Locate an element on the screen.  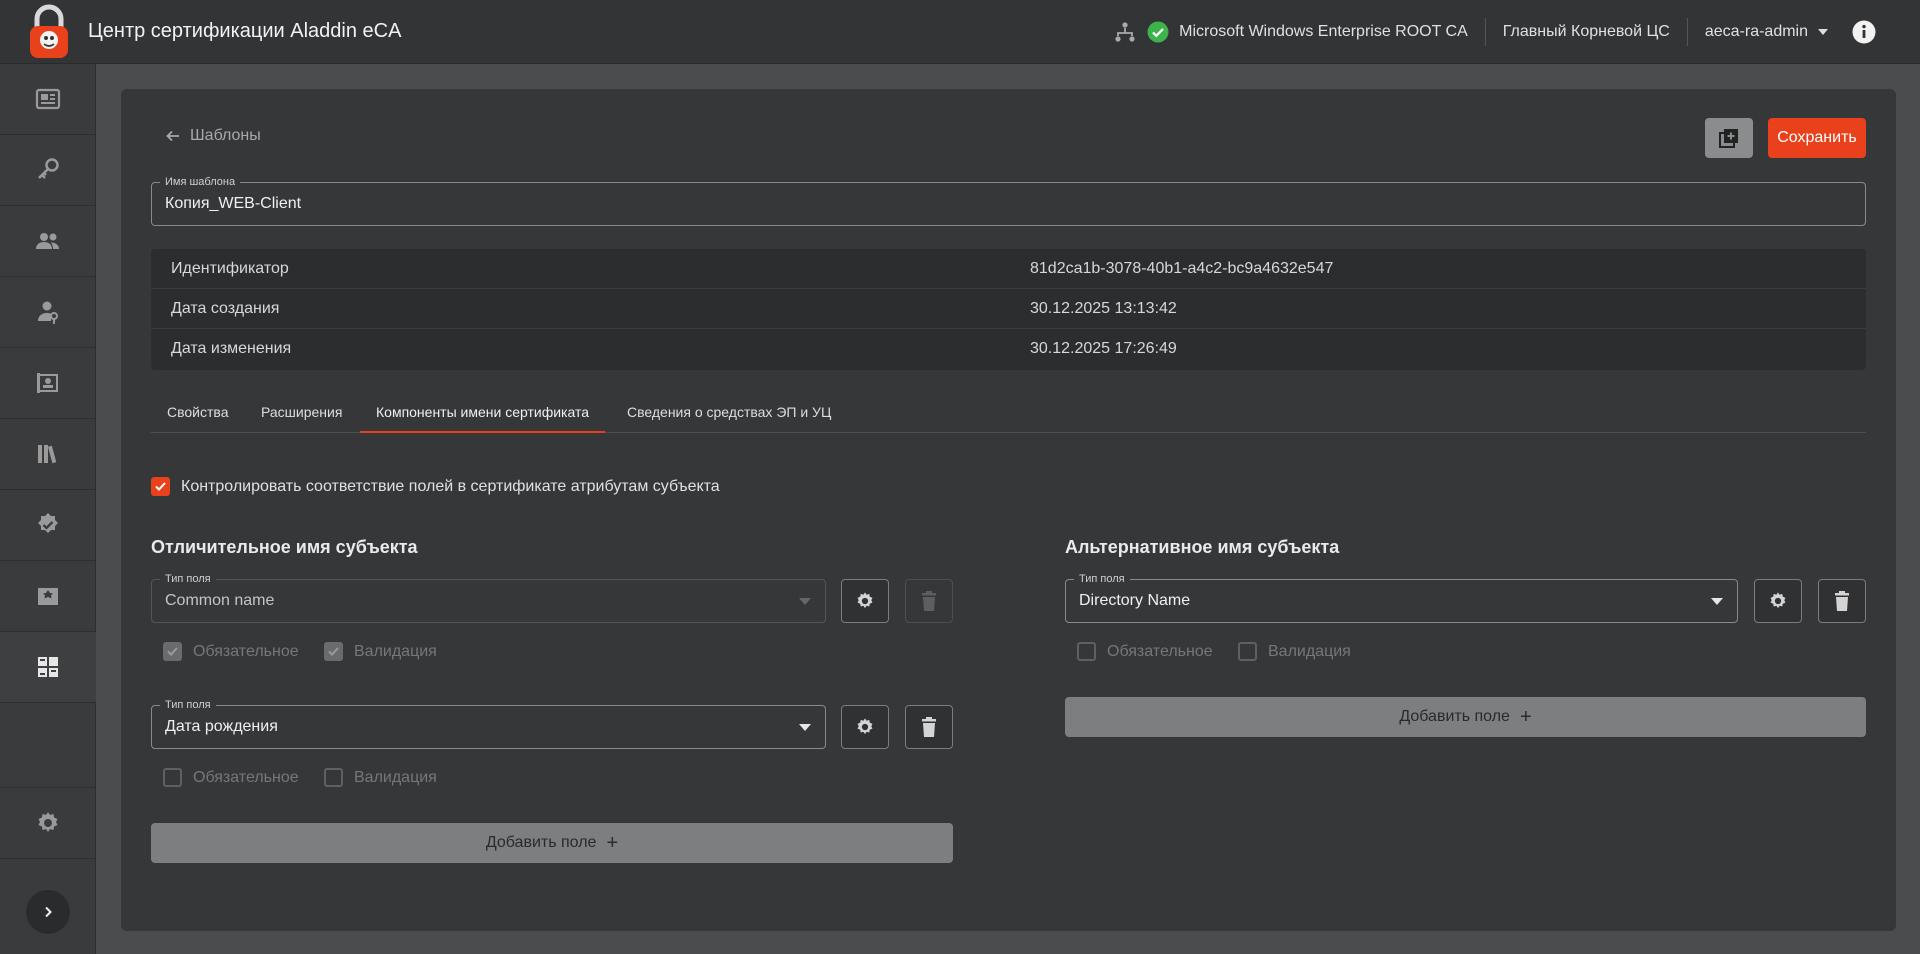
ca-hierarchy-icon is located at coordinates (1125, 32).